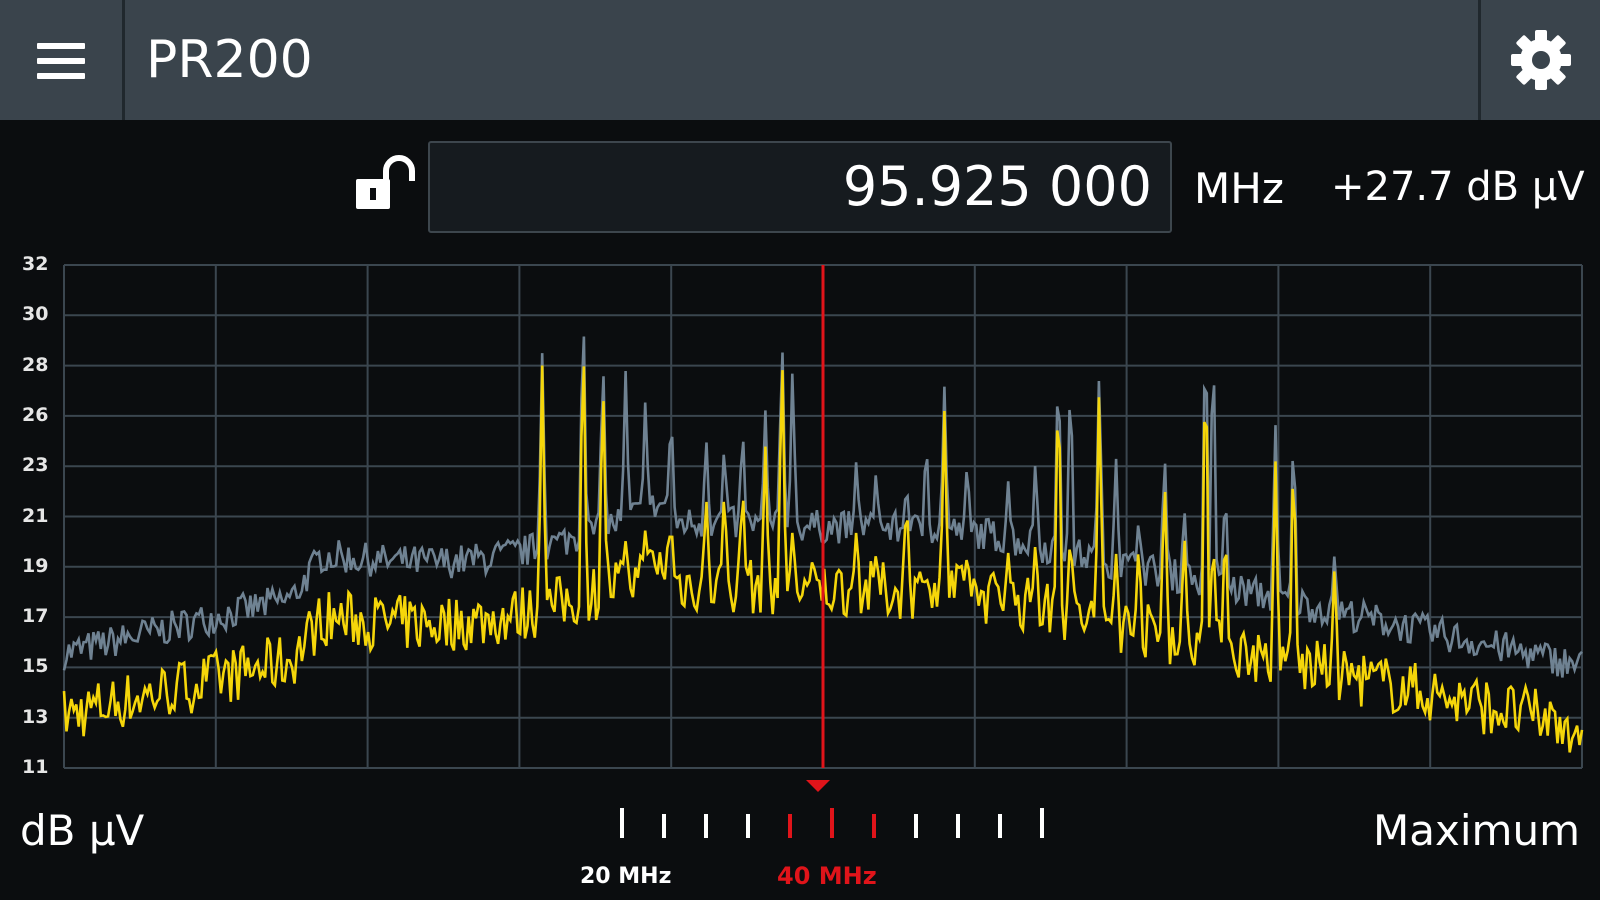 This screenshot has height=900, width=1600. Describe the element at coordinates (818, 786) in the screenshot. I see `span-pointer-icon` at that location.